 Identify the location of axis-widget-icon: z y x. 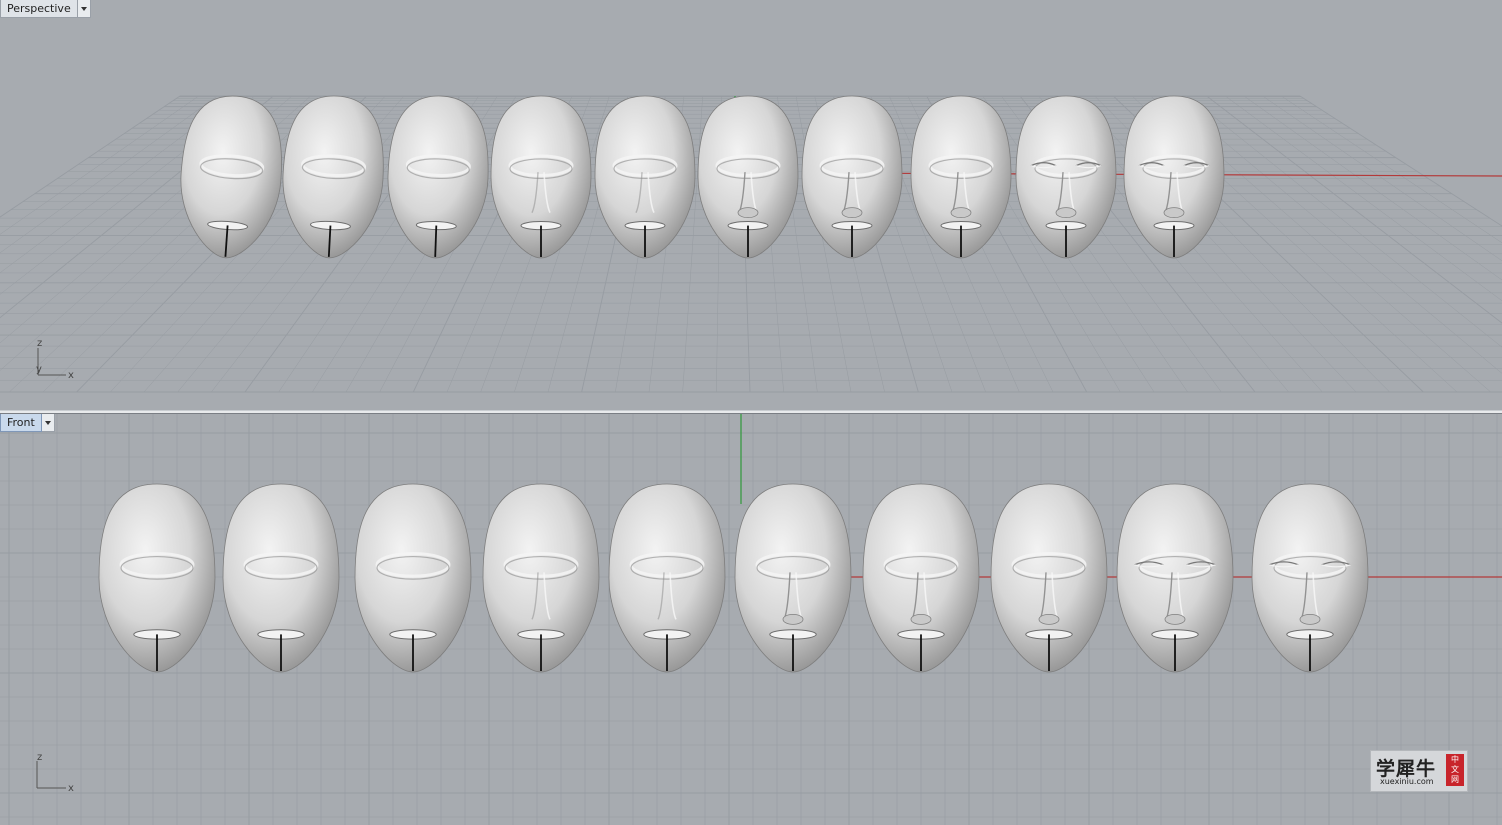
(55, 359).